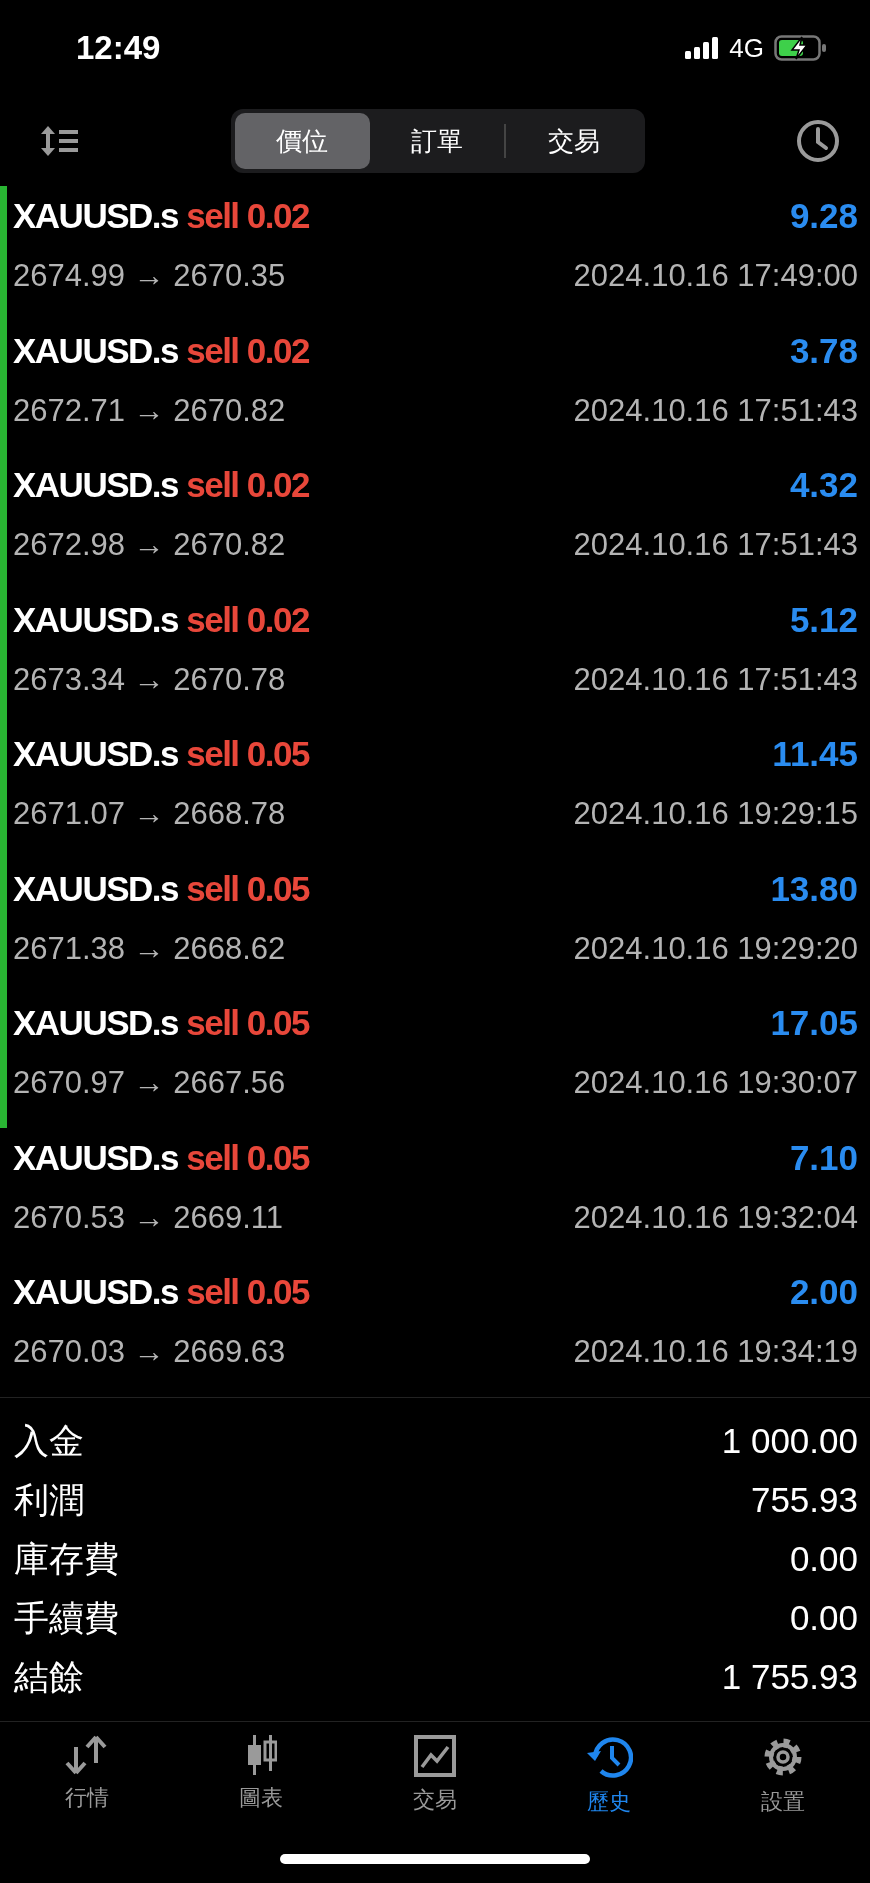  I want to click on tab-bar-item: 設置, so click(783, 1775).